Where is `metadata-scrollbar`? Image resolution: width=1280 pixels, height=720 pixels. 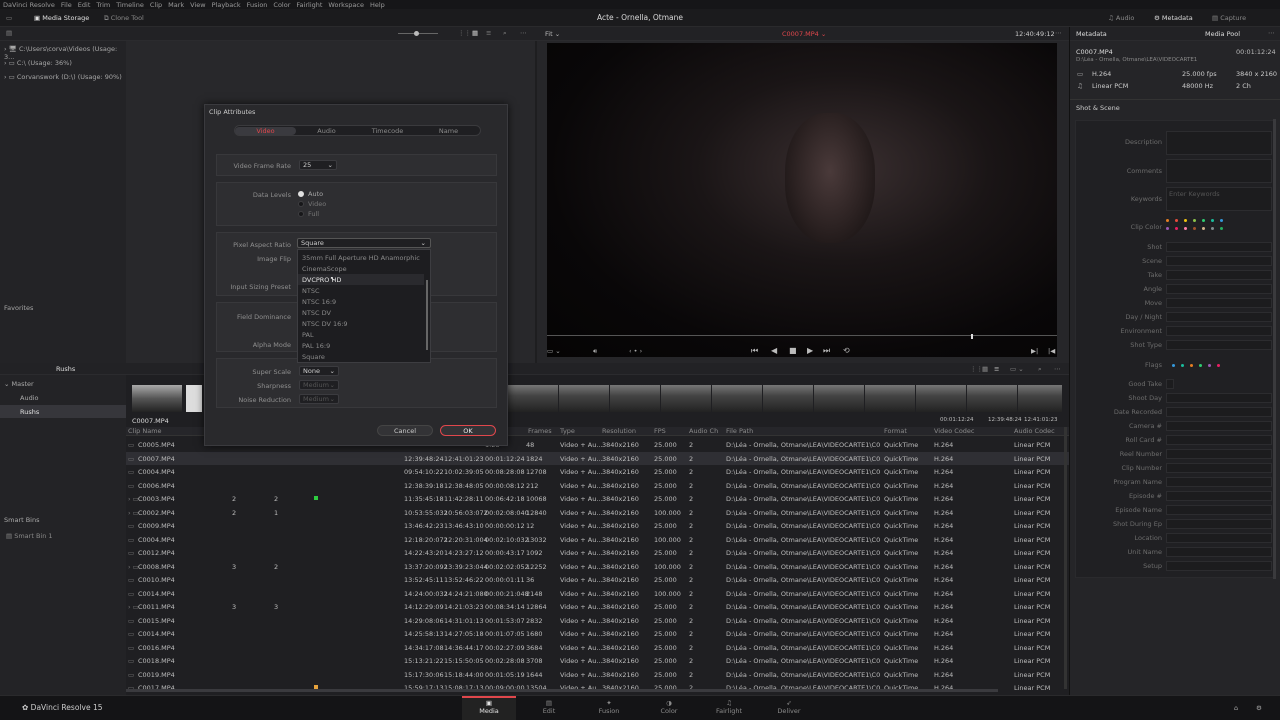 metadata-scrollbar is located at coordinates (1274, 349).